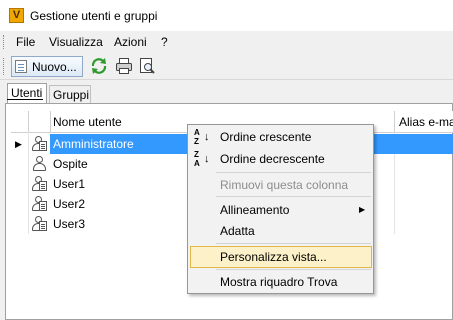 This screenshot has height=320, width=453. Describe the element at coordinates (202, 159) in the screenshot. I see `sort-descending-icon: Z A ↓` at that location.